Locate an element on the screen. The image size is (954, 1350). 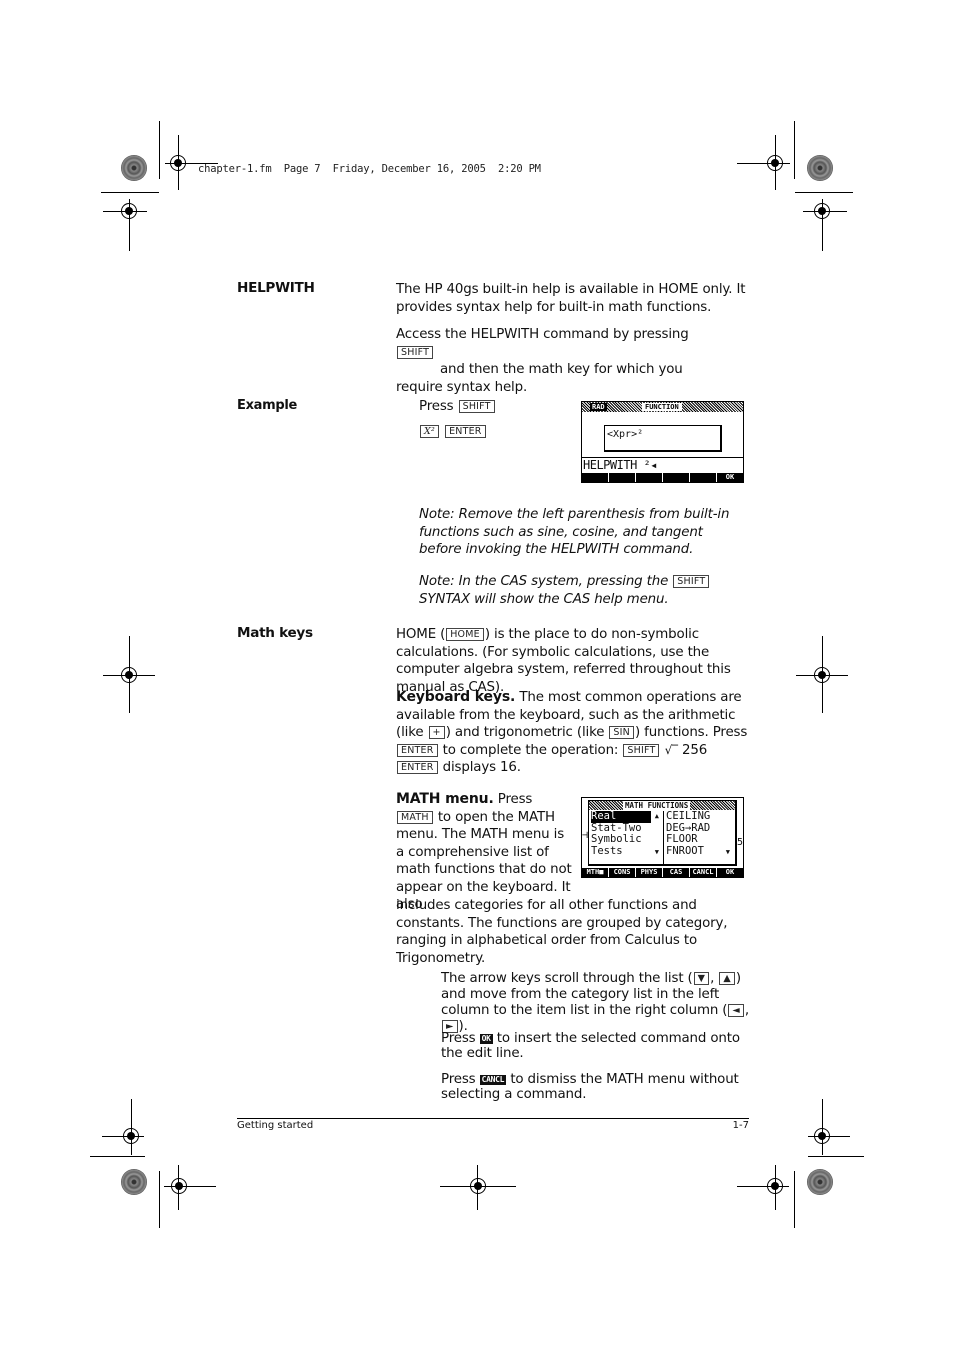
function-item: CEILING is located at coordinates (699, 816).